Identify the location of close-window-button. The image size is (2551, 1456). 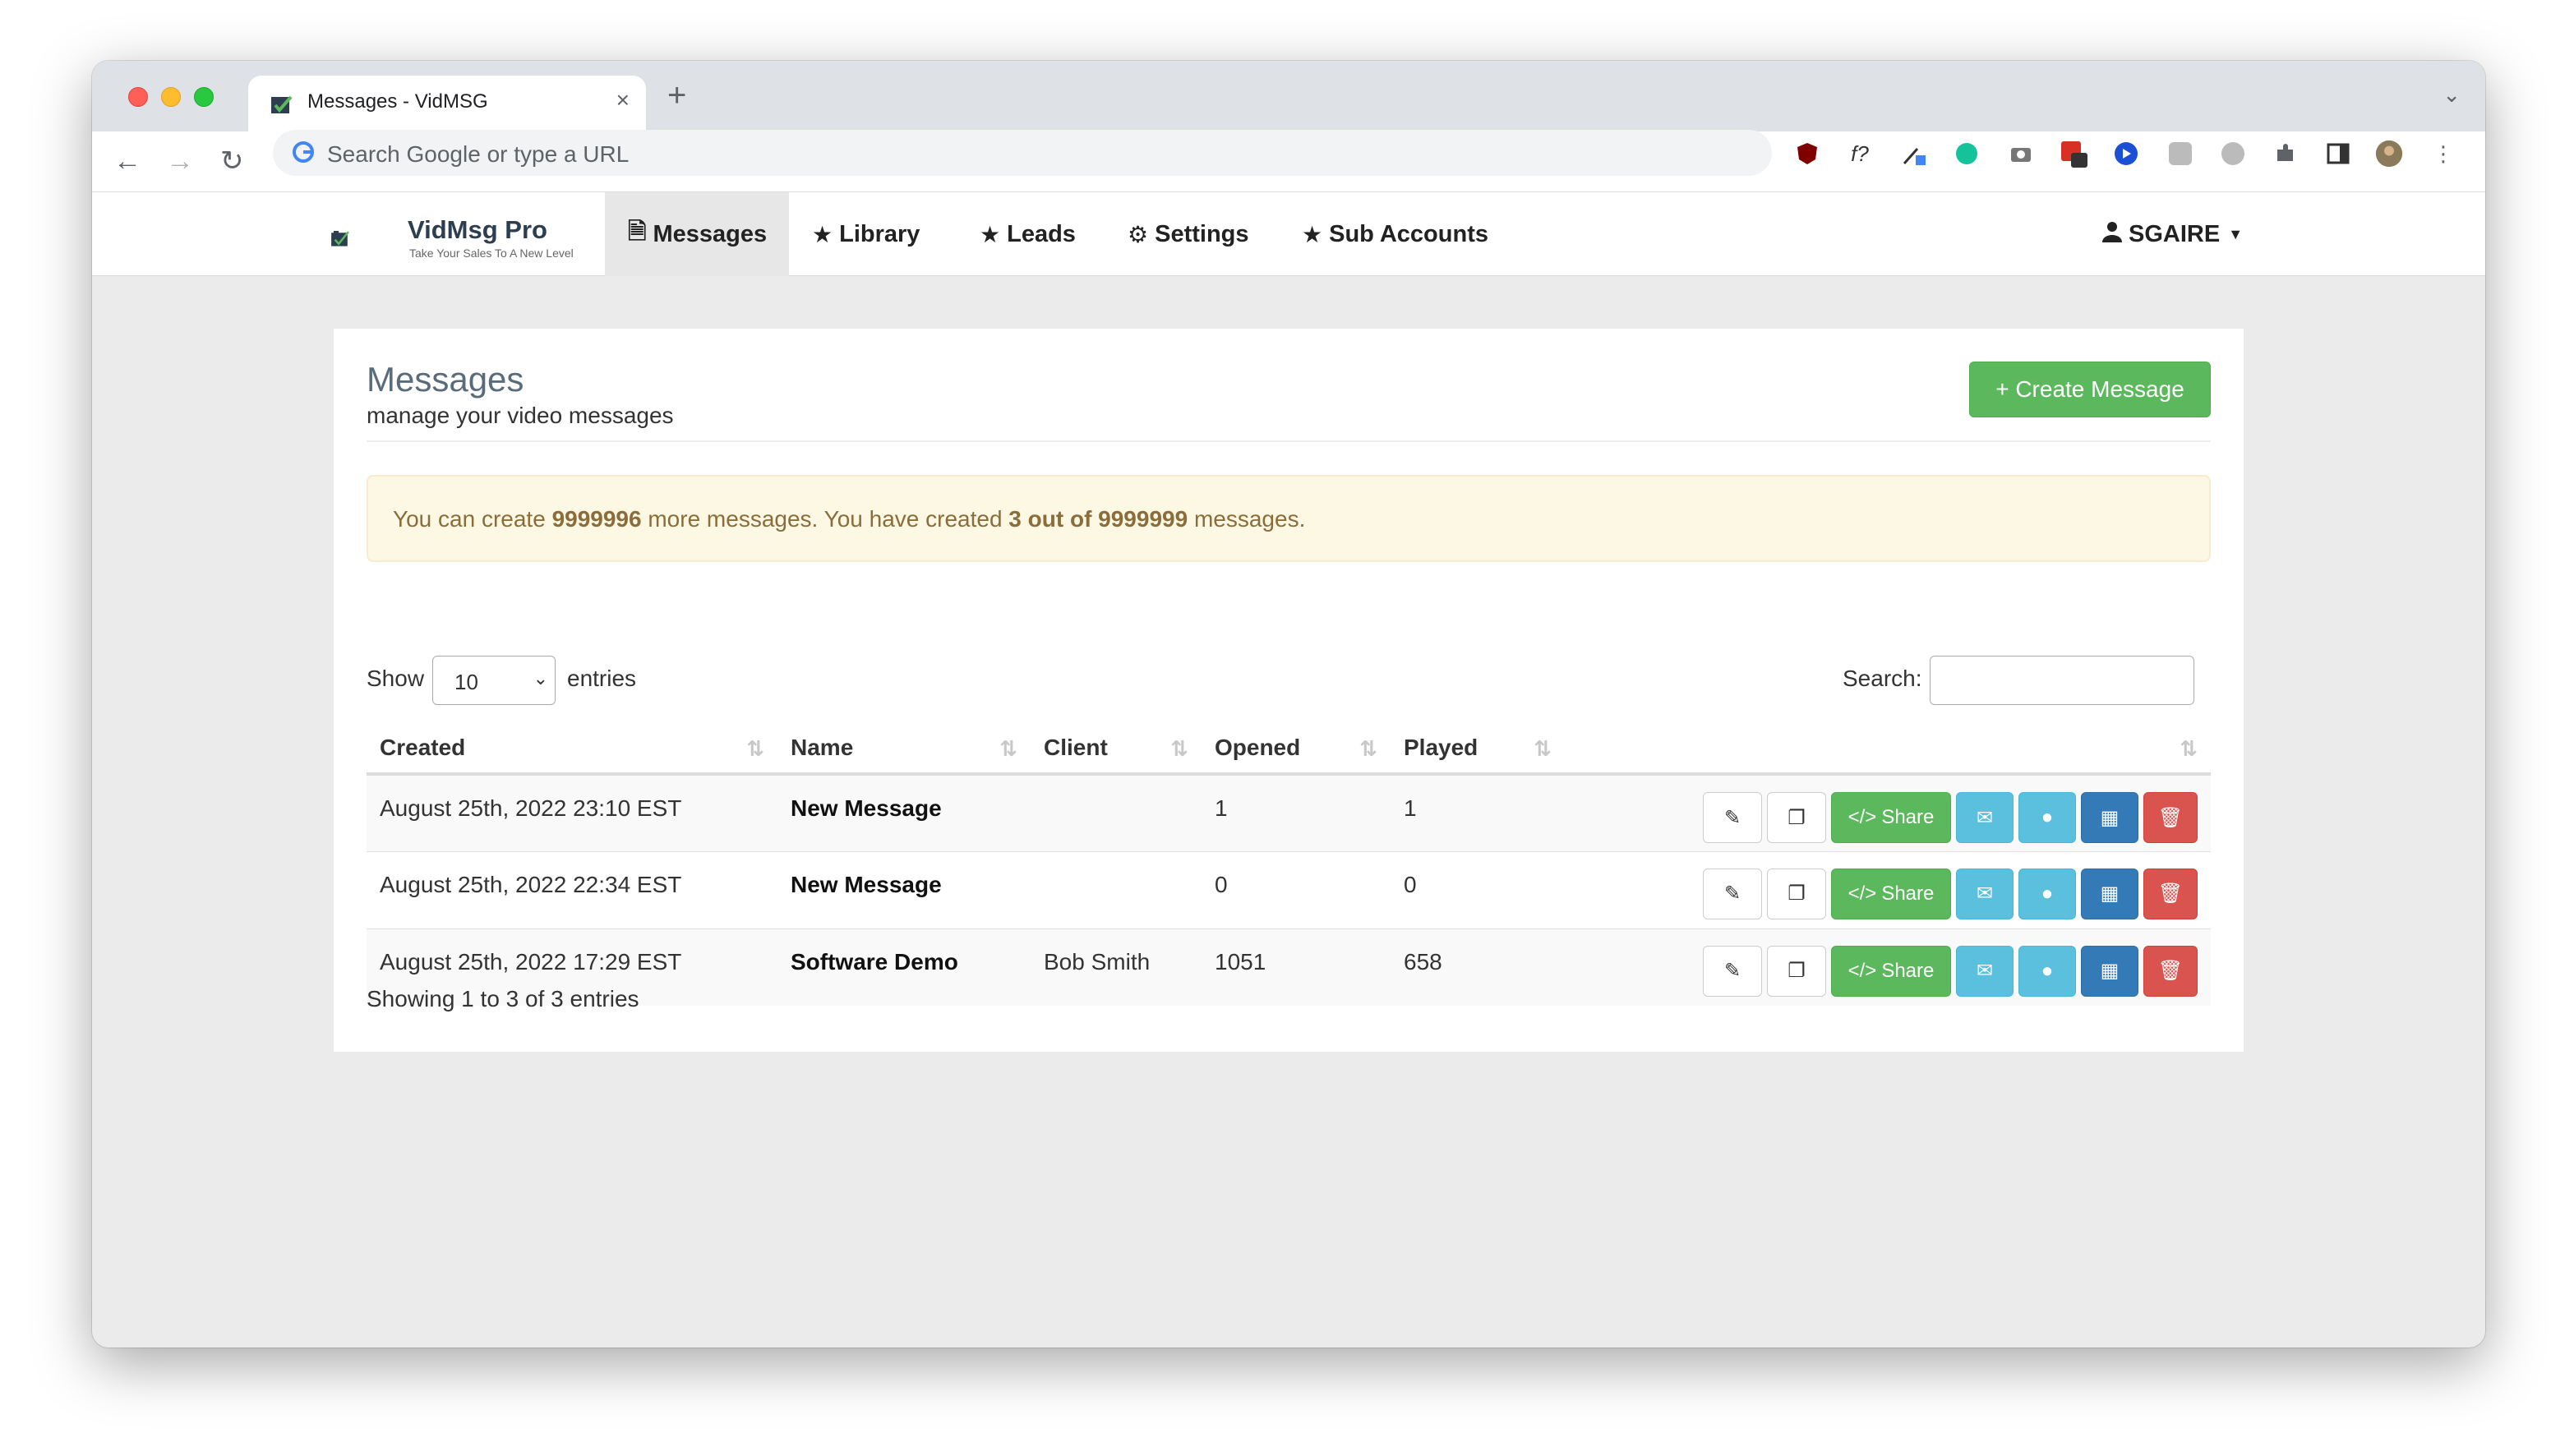
(138, 97).